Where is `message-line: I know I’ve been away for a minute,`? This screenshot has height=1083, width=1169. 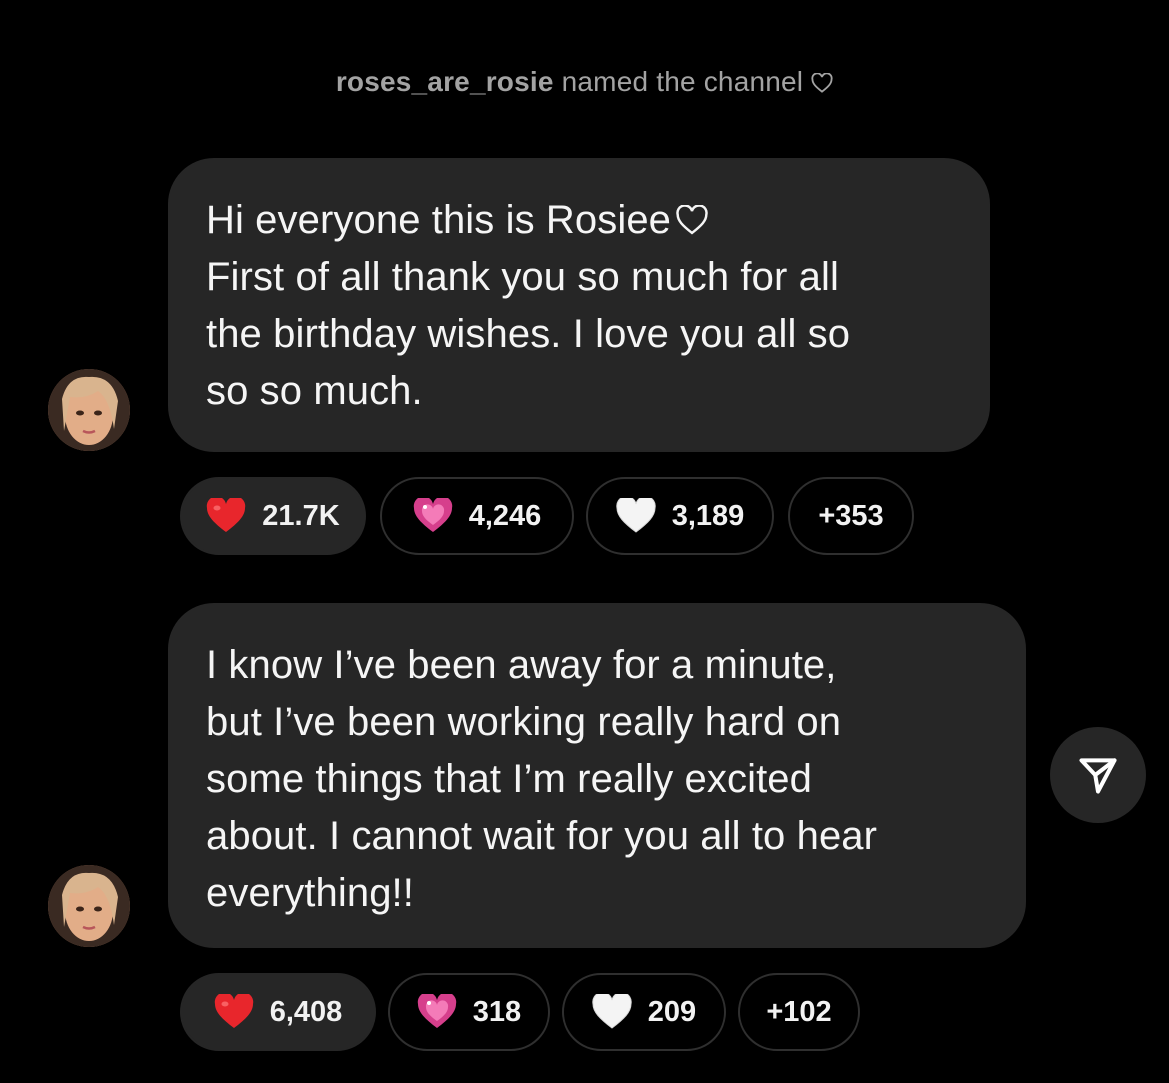 message-line: I know I’ve been away for a minute, is located at coordinates (521, 665).